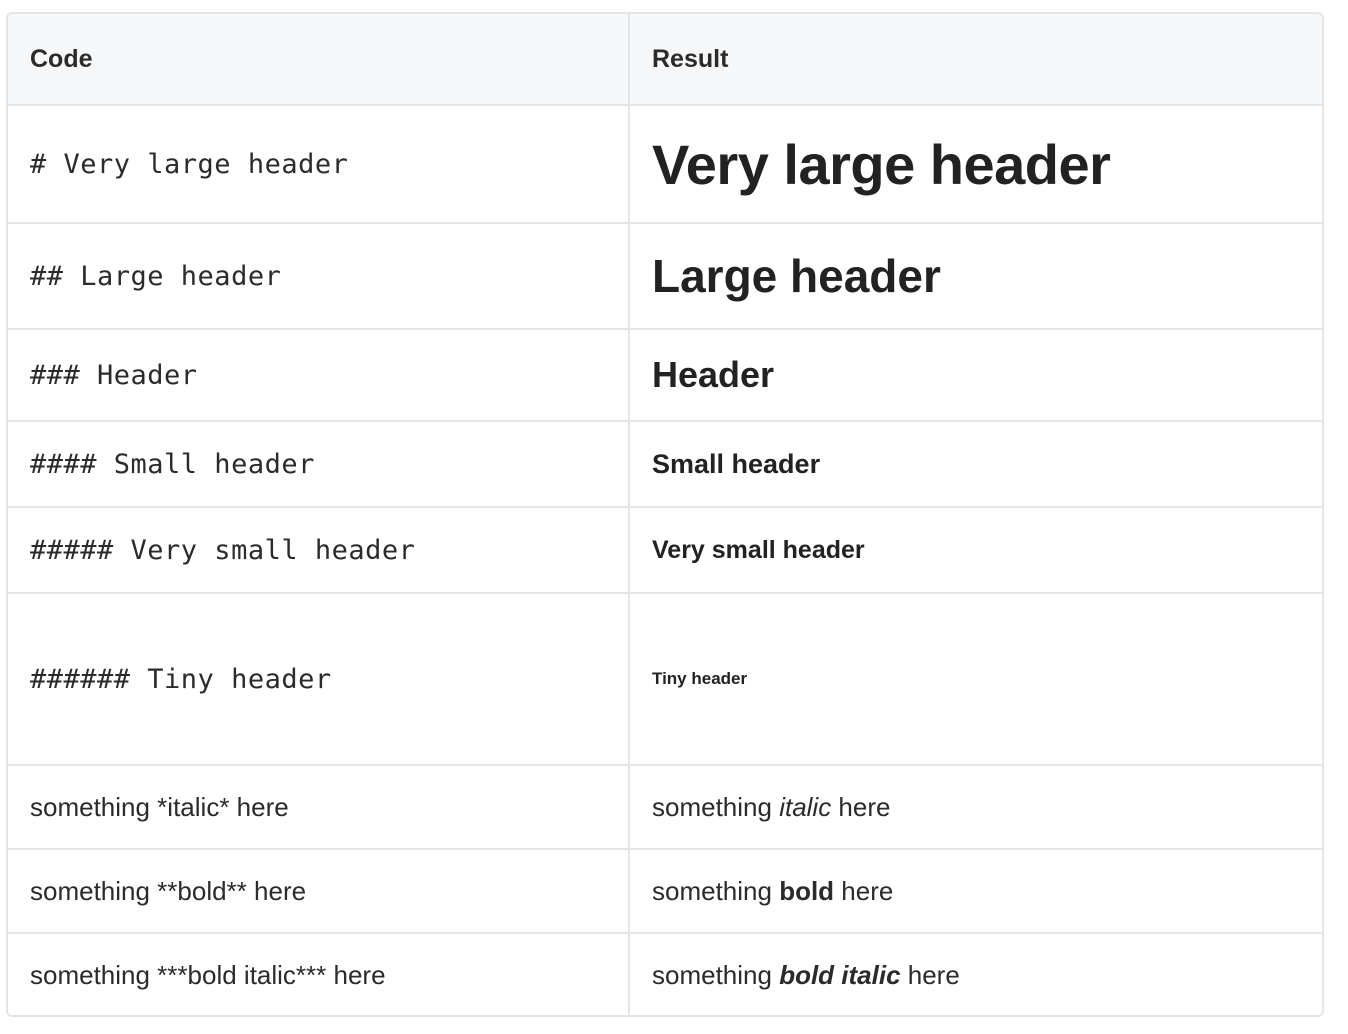 Image resolution: width=1348 pixels, height=1034 pixels. I want to click on table-row: #### Small header Small header, so click(665, 464).